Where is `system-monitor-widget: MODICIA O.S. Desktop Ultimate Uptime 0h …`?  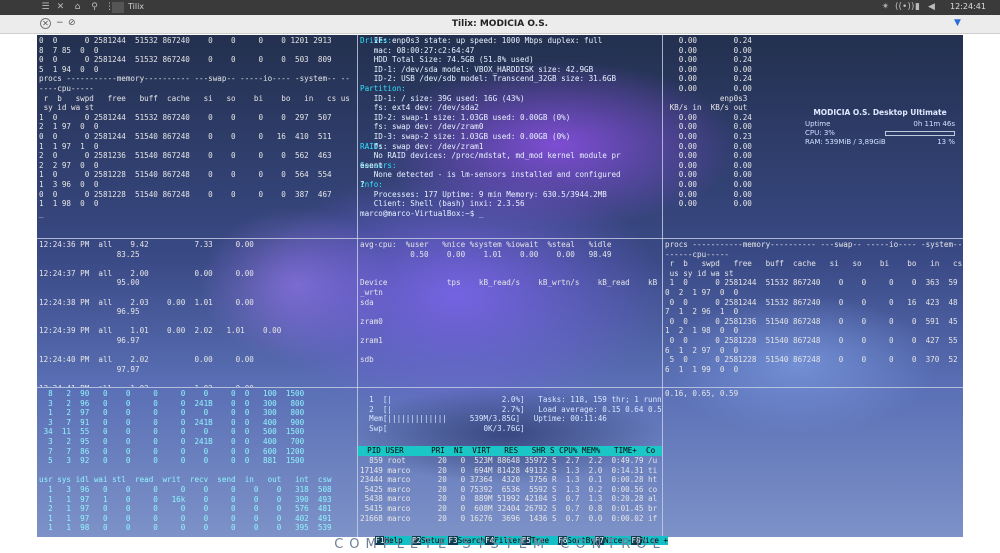
system-monitor-widget: MODICIA O.S. Desktop Ultimate Uptime 0h … is located at coordinates (880, 127).